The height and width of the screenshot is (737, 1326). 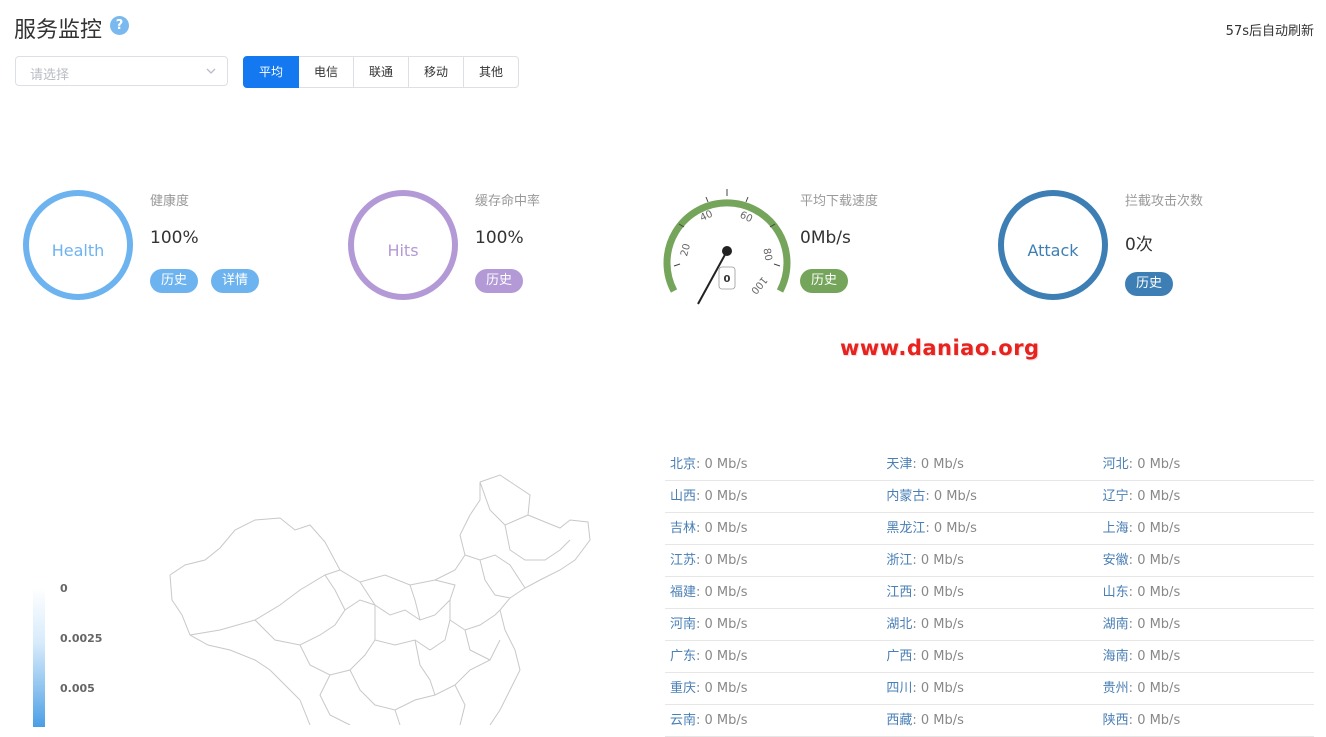 I want to click on attack-label: 拦截攻击次数, so click(x=1164, y=201).